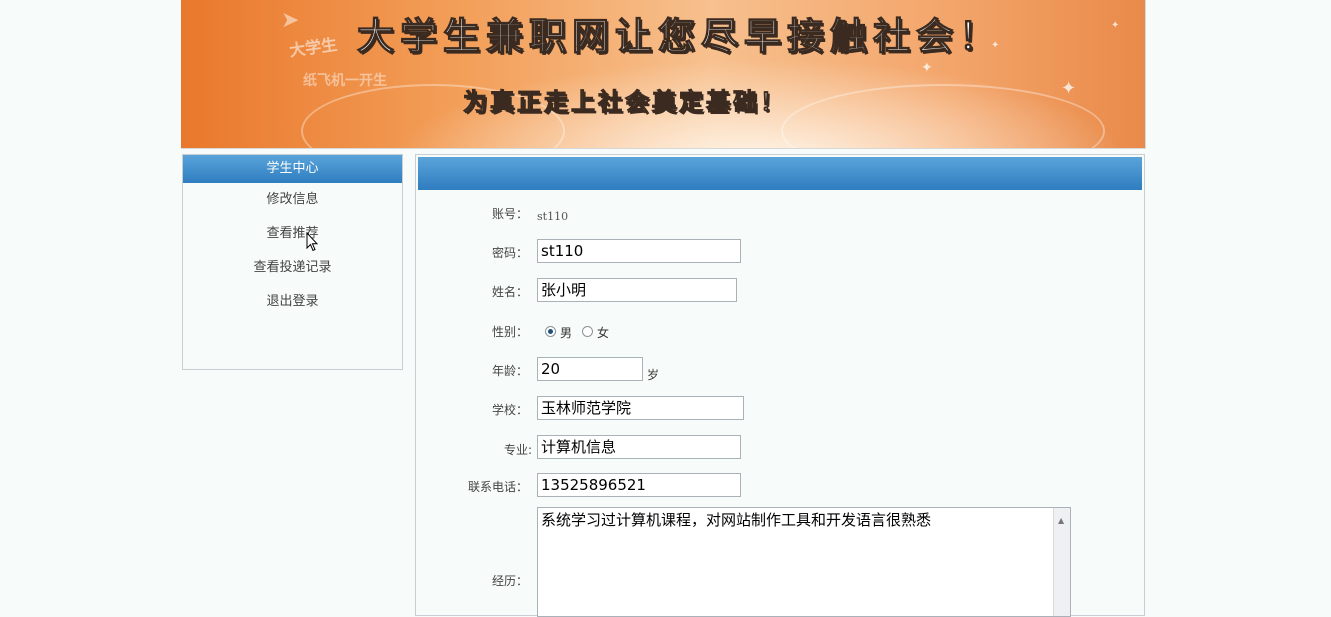  Describe the element at coordinates (517, 450) in the screenshot. I see `major-label: 专业:` at that location.